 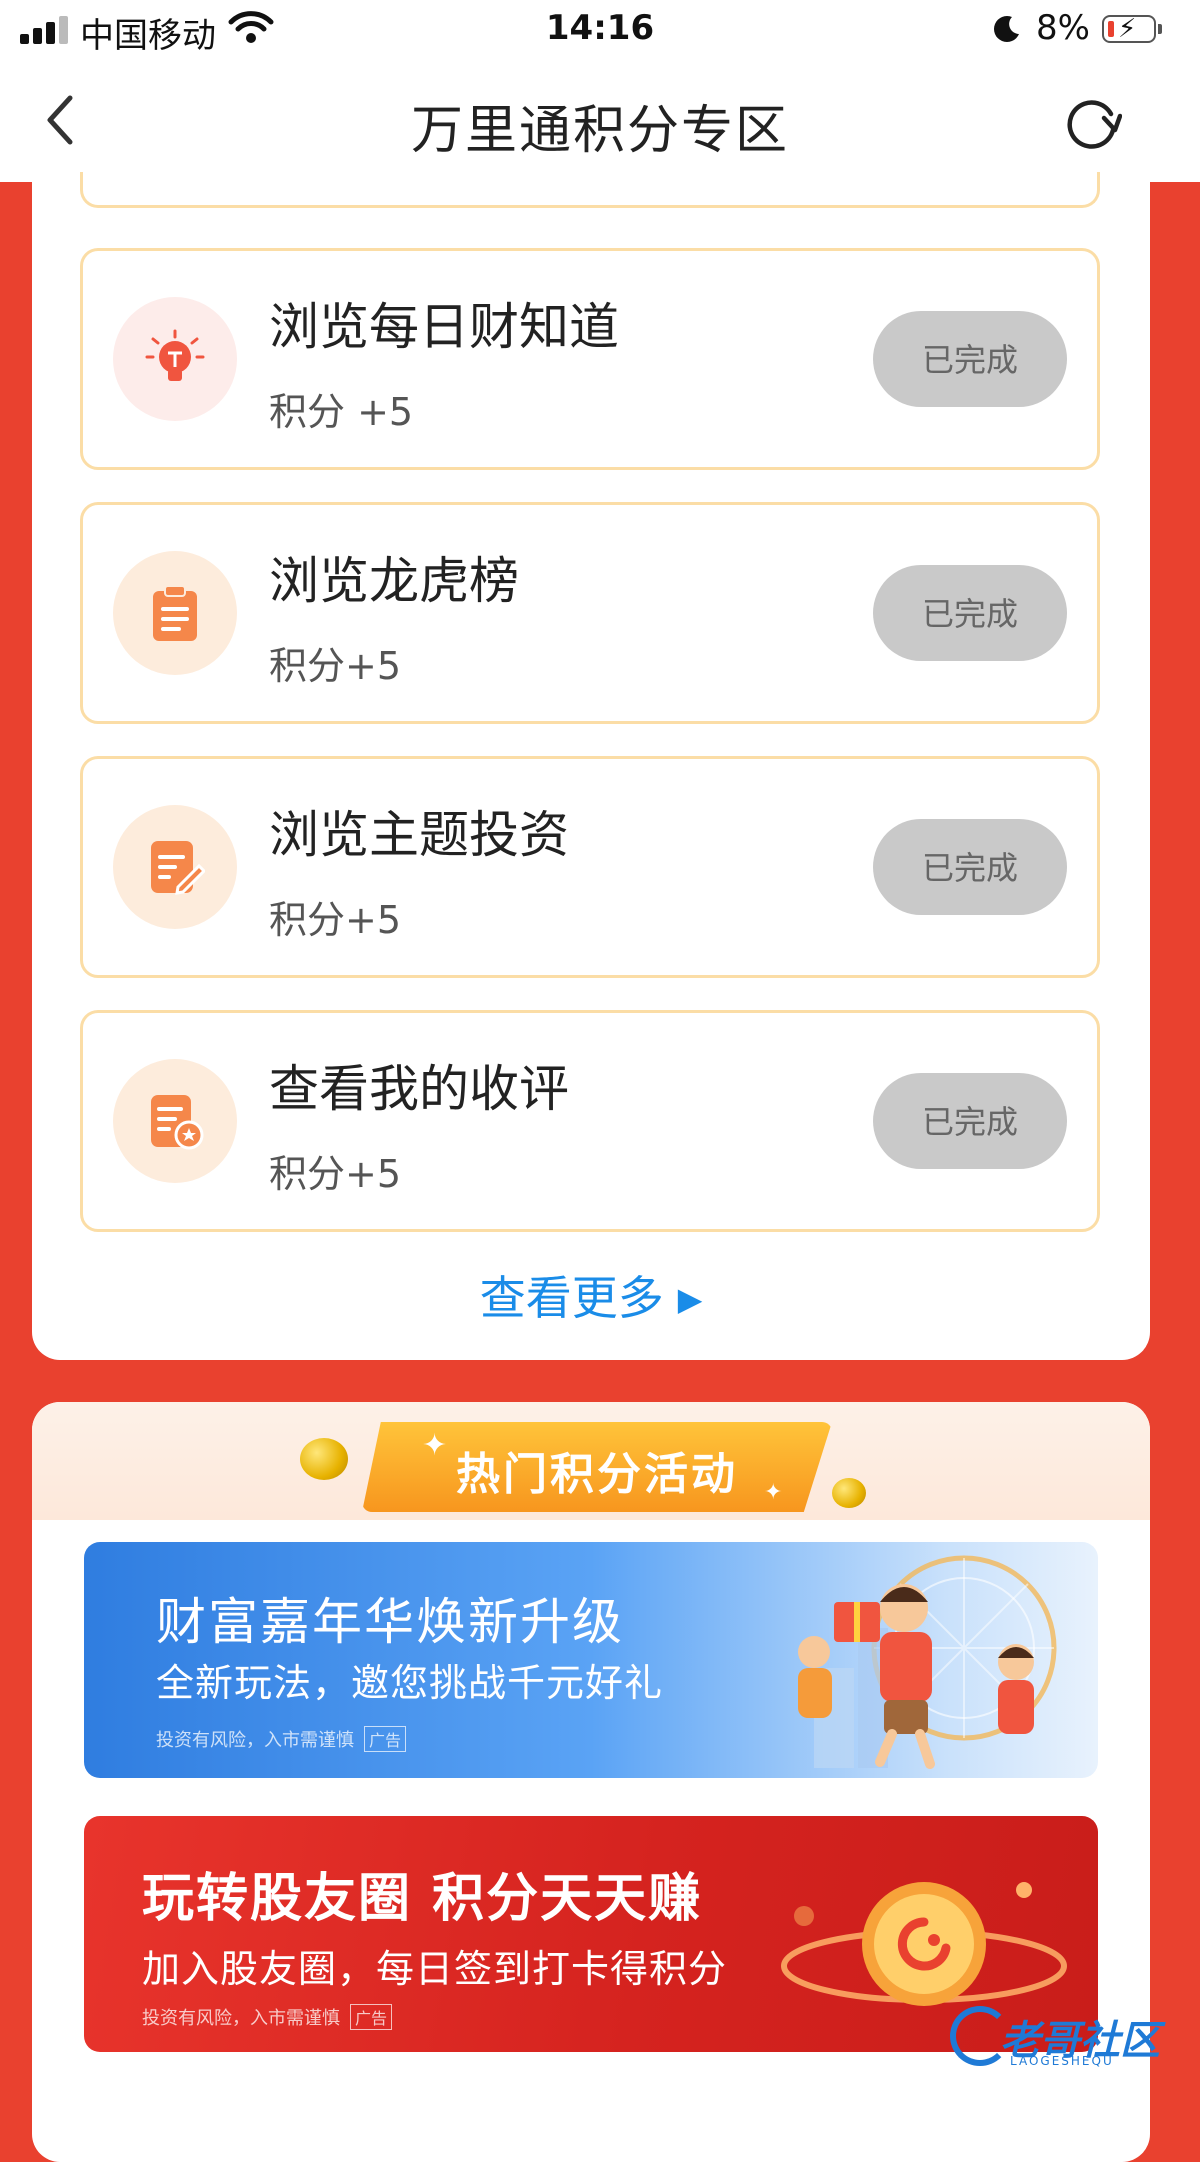 I want to click on activities-header: ✦ 热门积分活动 ✦, so click(x=591, y=1461).